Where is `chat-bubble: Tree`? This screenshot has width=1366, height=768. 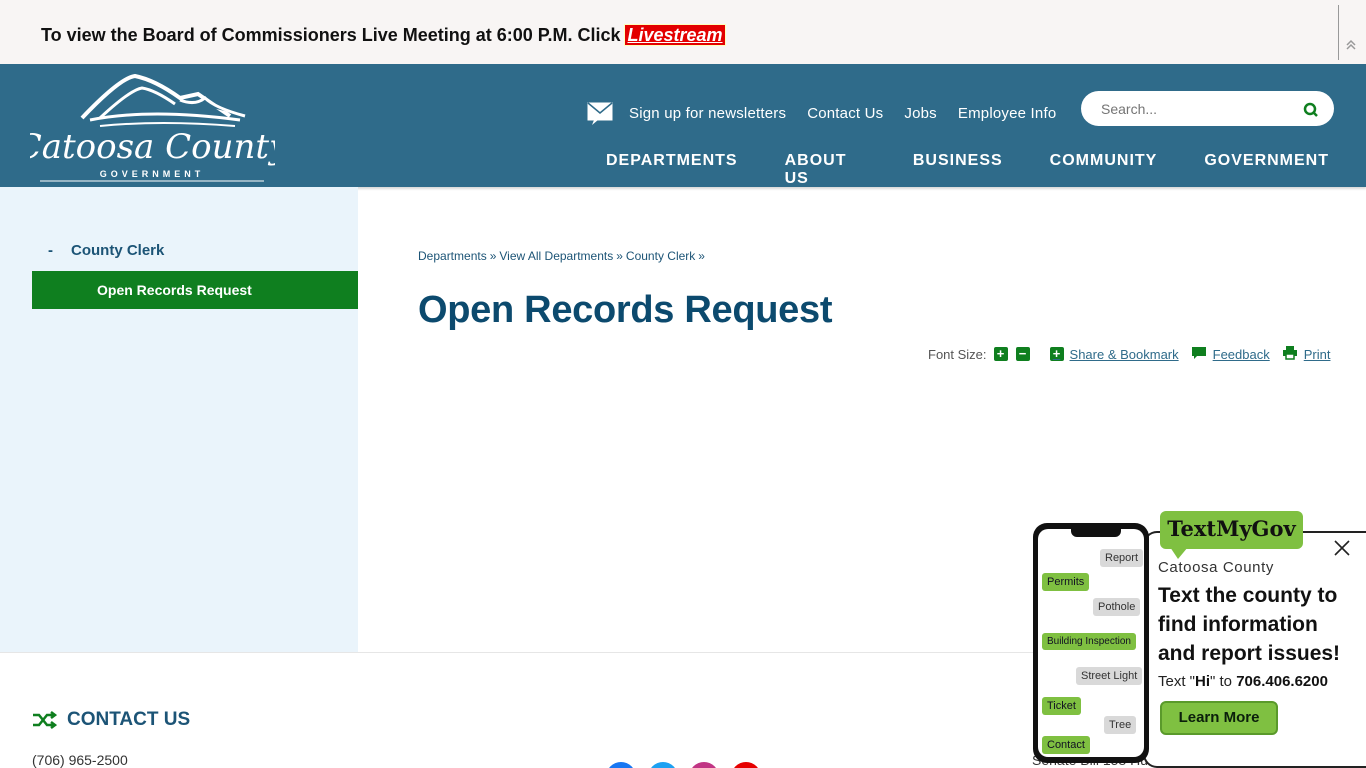
chat-bubble: Tree is located at coordinates (1120, 725).